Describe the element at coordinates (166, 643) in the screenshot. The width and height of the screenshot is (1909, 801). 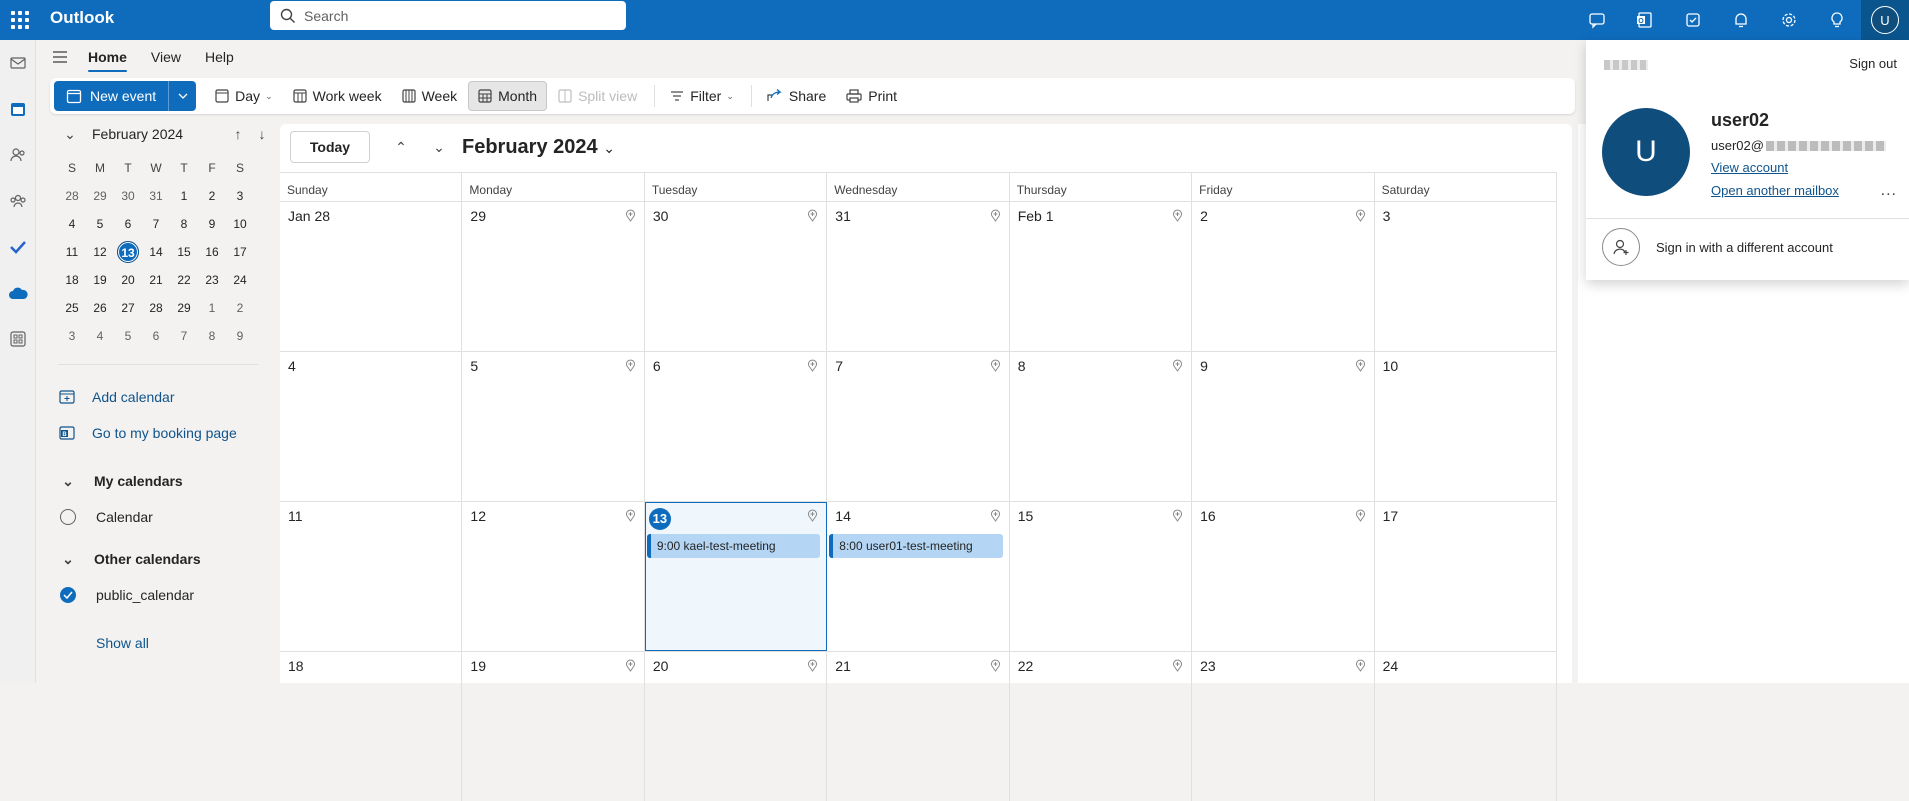
I see `show-all-link: Show all` at that location.